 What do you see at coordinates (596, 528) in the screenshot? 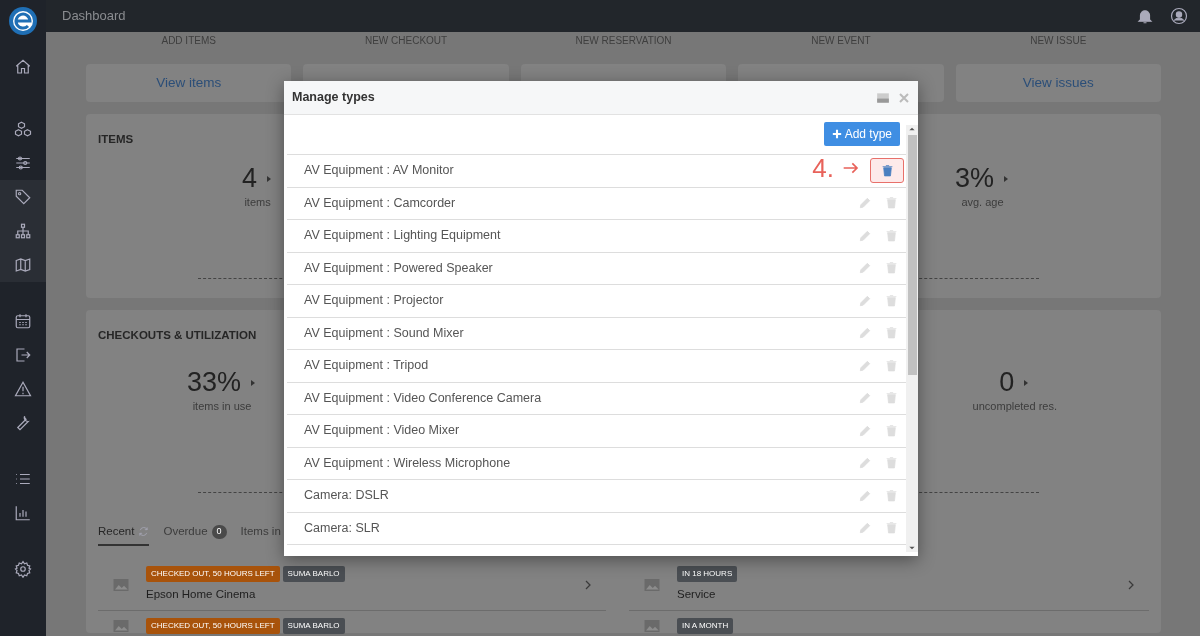
I see `type-row: Camera: SLR` at bounding box center [596, 528].